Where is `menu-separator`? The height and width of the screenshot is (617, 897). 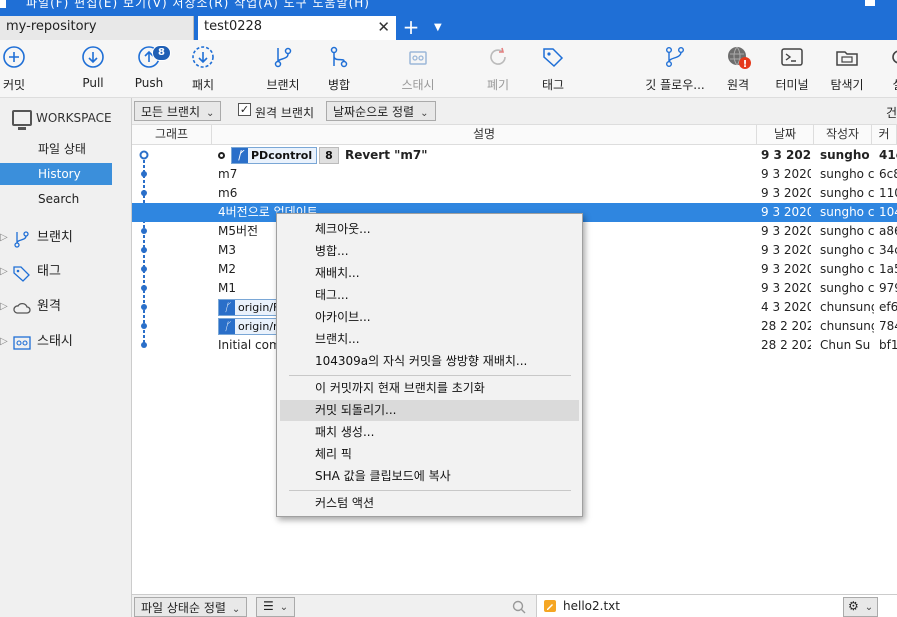
menu-separator is located at coordinates (430, 490).